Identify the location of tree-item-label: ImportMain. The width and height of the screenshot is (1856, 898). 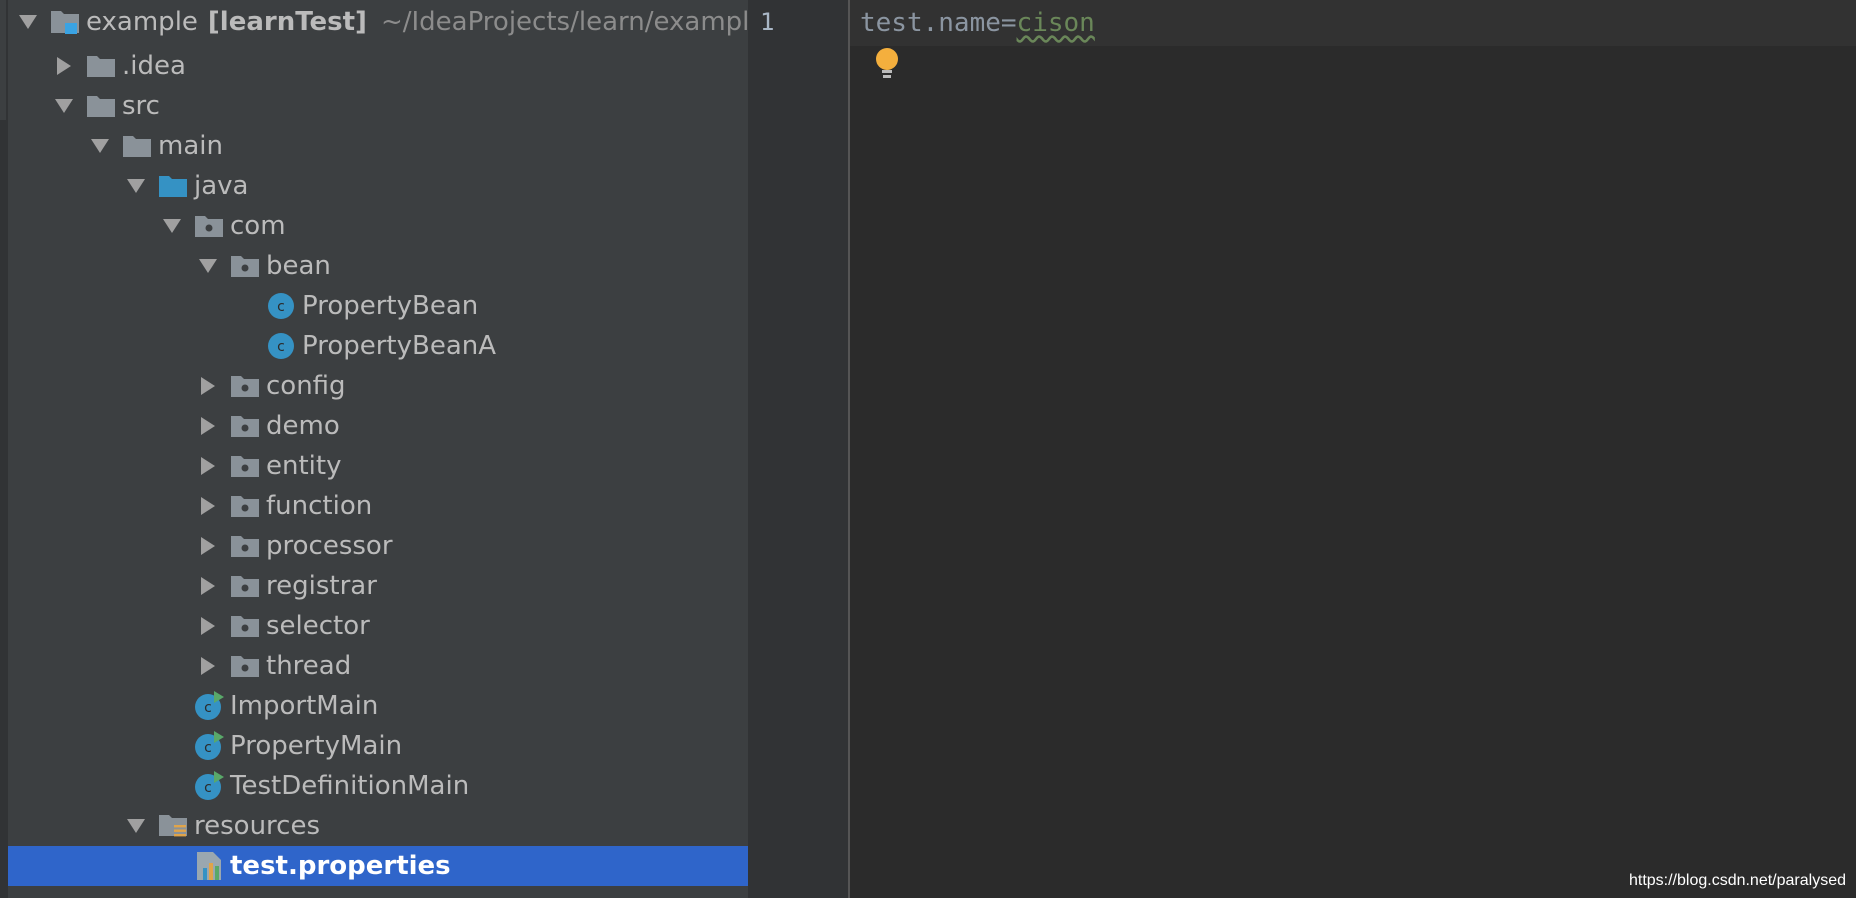
(304, 706).